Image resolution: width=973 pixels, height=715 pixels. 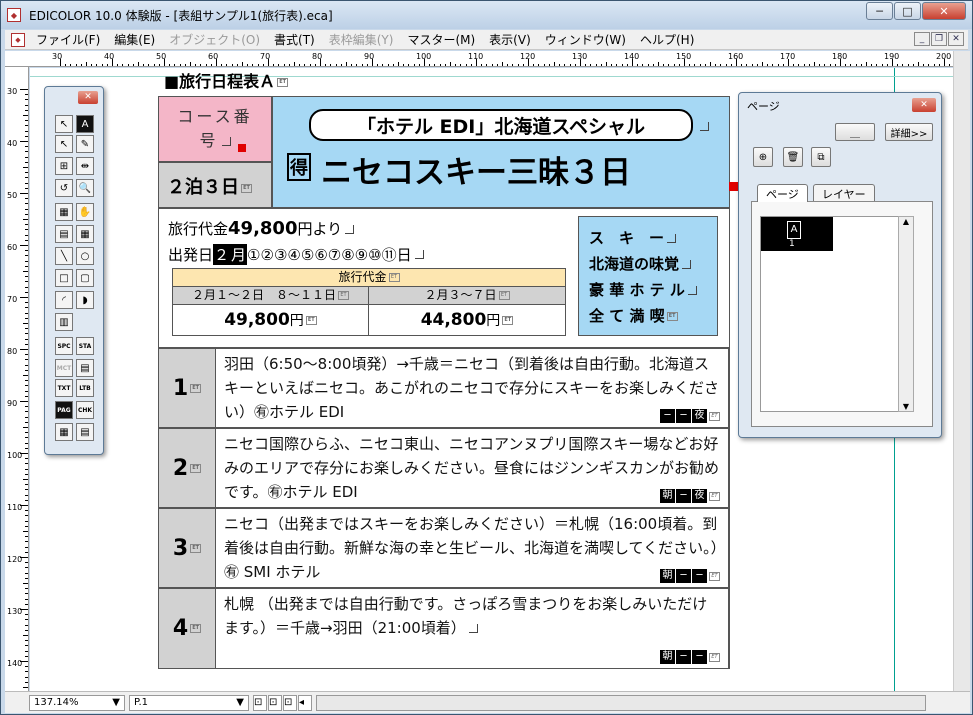 I want to click on course-number-cell: コース番号, so click(x=215, y=129).